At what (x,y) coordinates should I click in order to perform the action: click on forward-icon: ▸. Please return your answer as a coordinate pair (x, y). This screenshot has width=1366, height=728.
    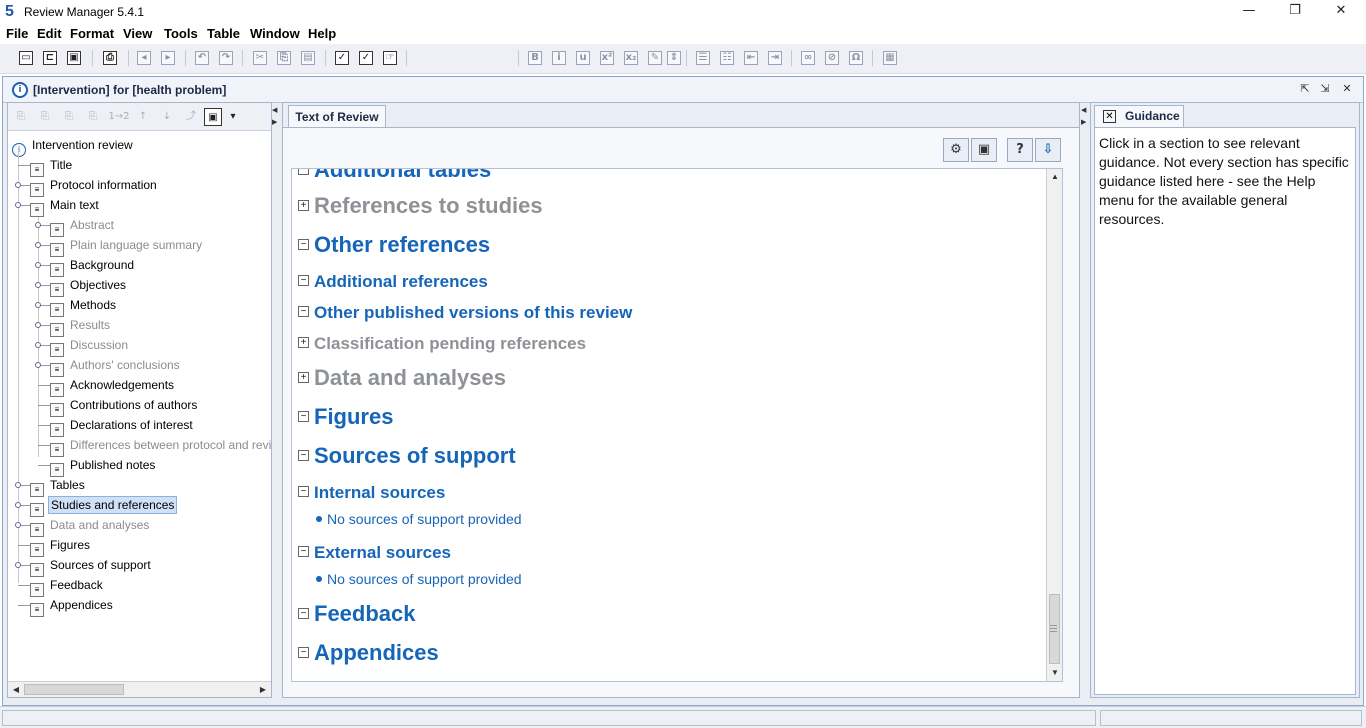
    Looking at the image, I should click on (168, 58).